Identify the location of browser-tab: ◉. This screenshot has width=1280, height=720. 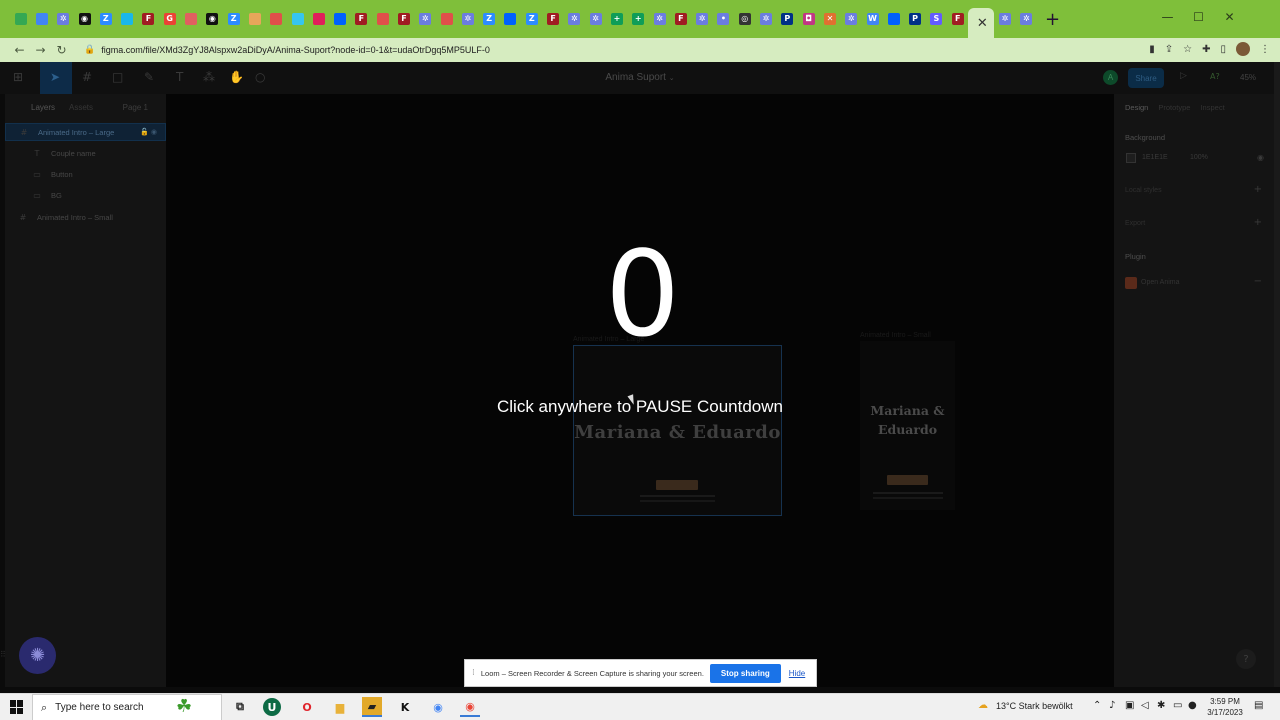
(84, 19).